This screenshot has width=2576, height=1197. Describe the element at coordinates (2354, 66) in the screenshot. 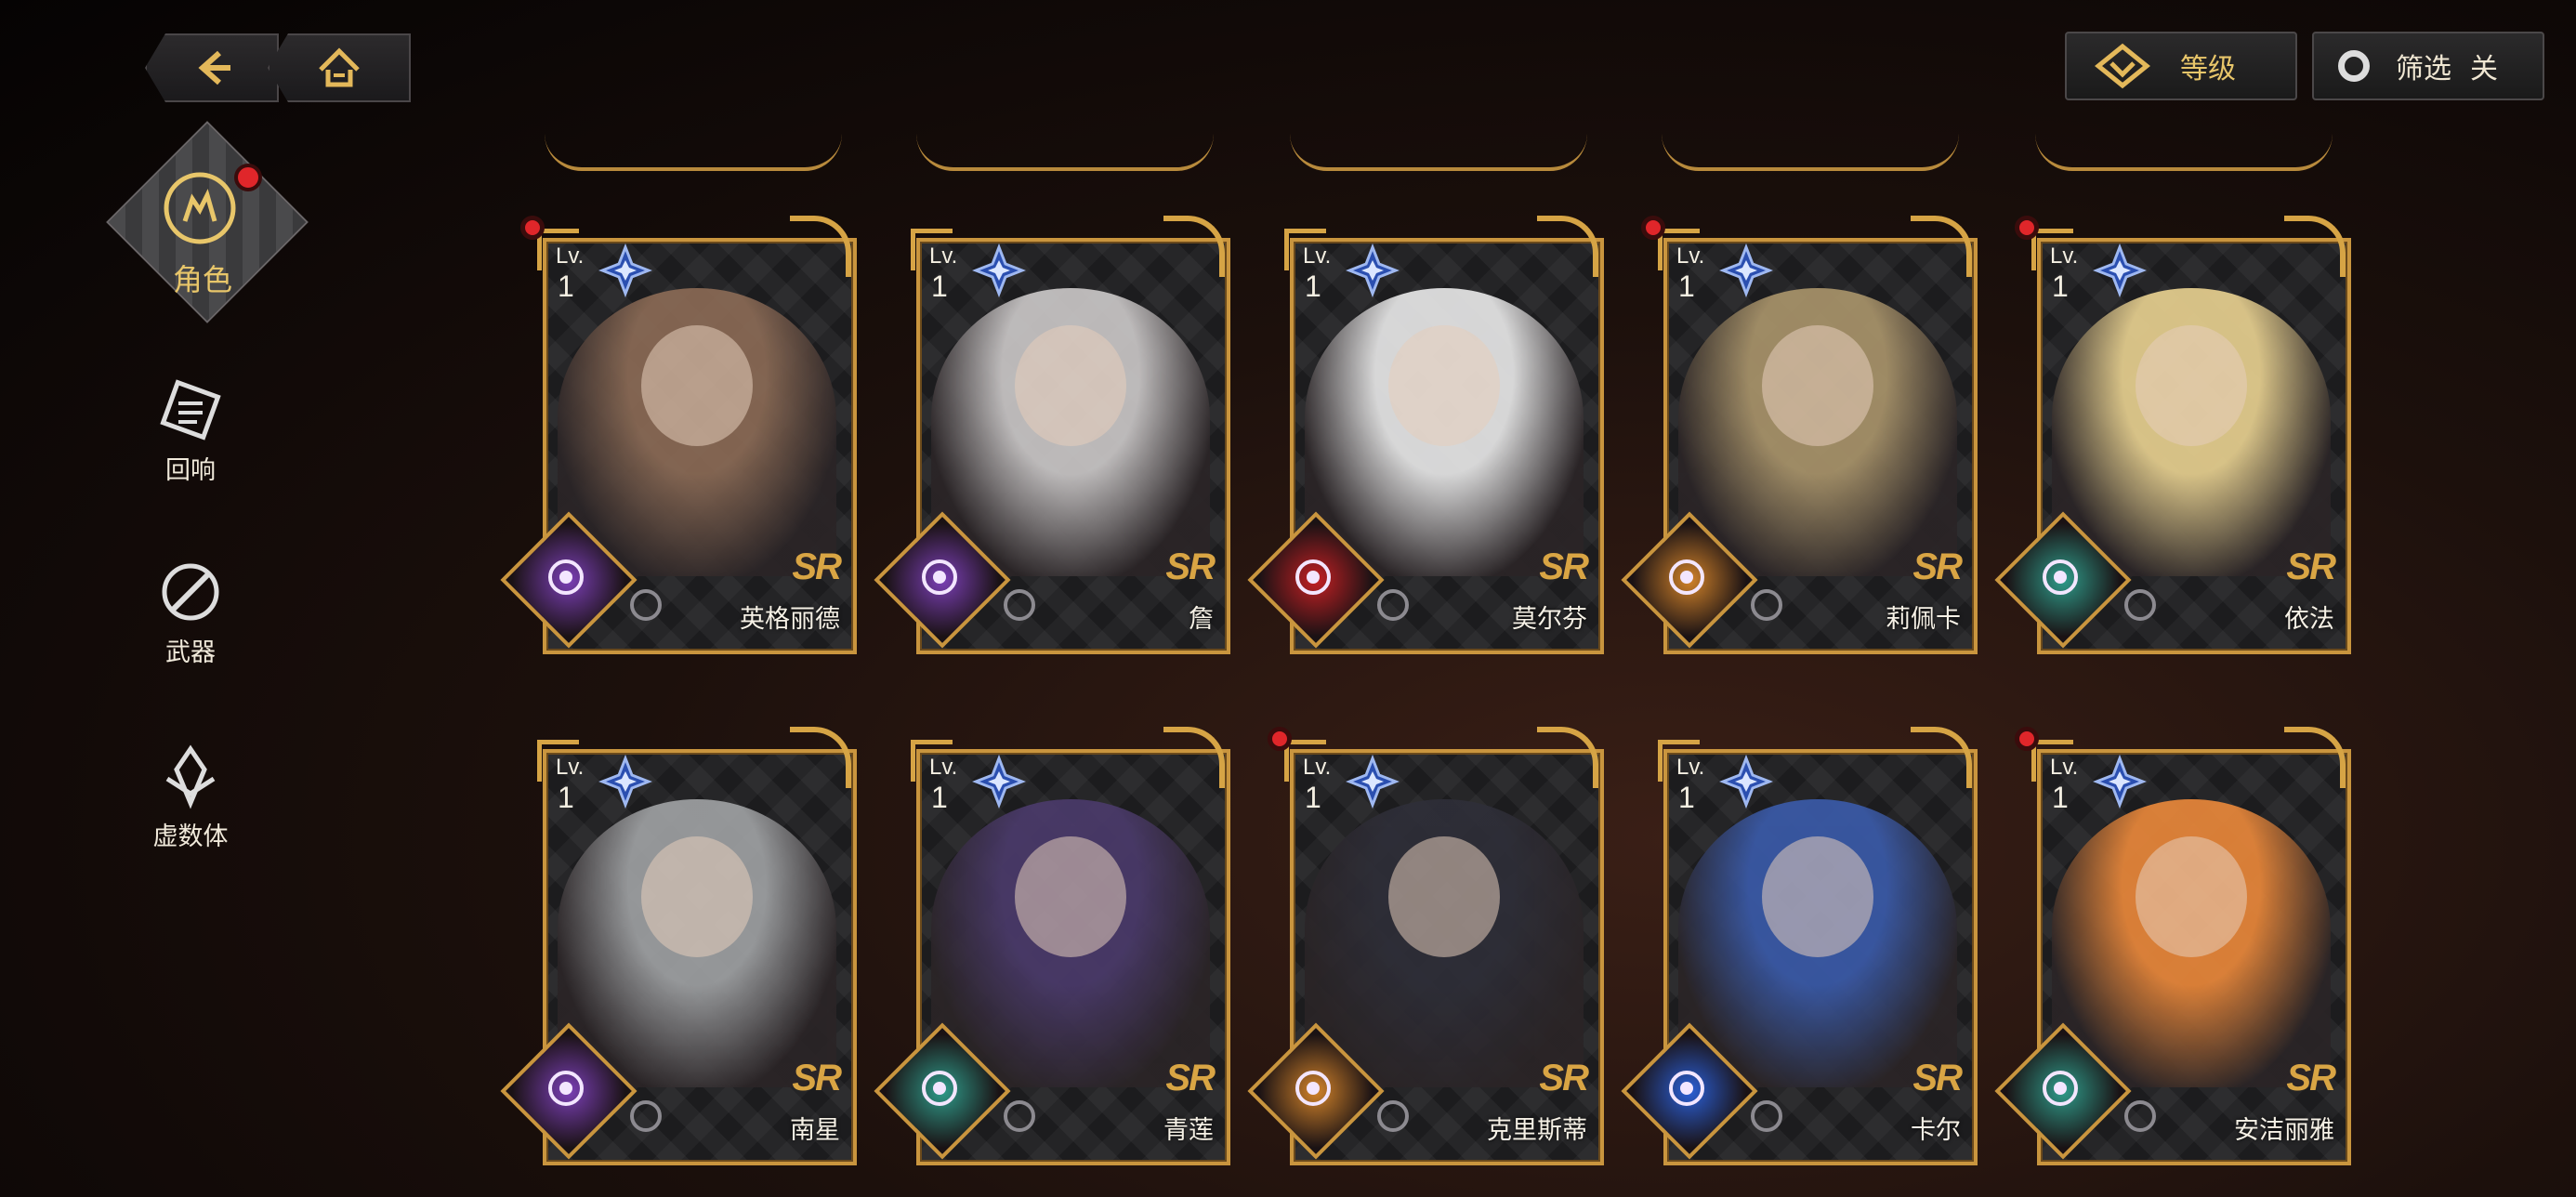

I see `filter-circle-icon` at that location.